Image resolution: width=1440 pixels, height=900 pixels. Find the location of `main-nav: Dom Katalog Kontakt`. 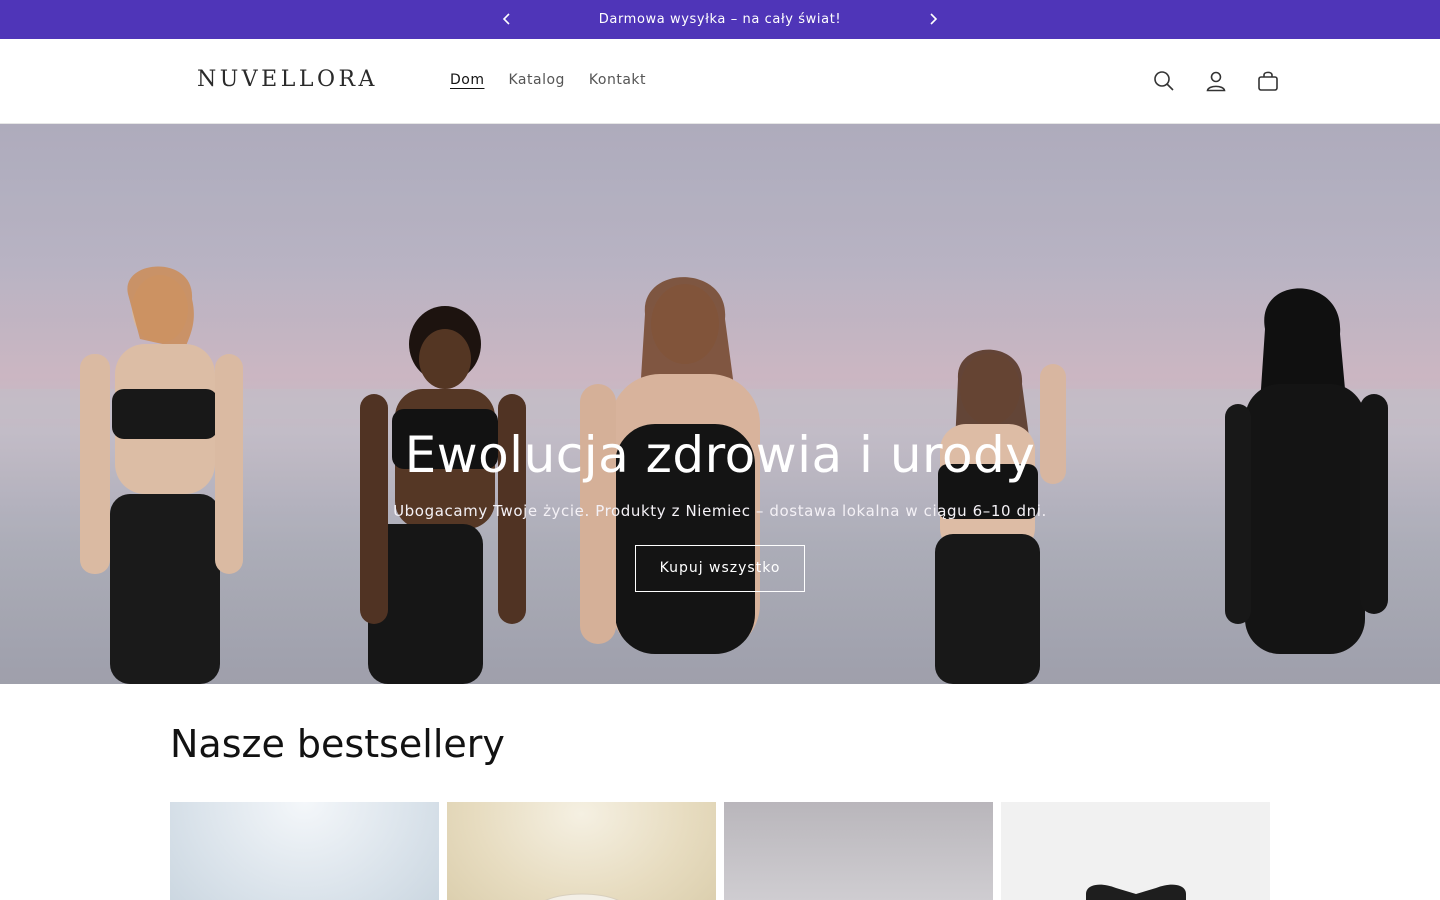

main-nav: Dom Katalog Kontakt is located at coordinates (548, 80).